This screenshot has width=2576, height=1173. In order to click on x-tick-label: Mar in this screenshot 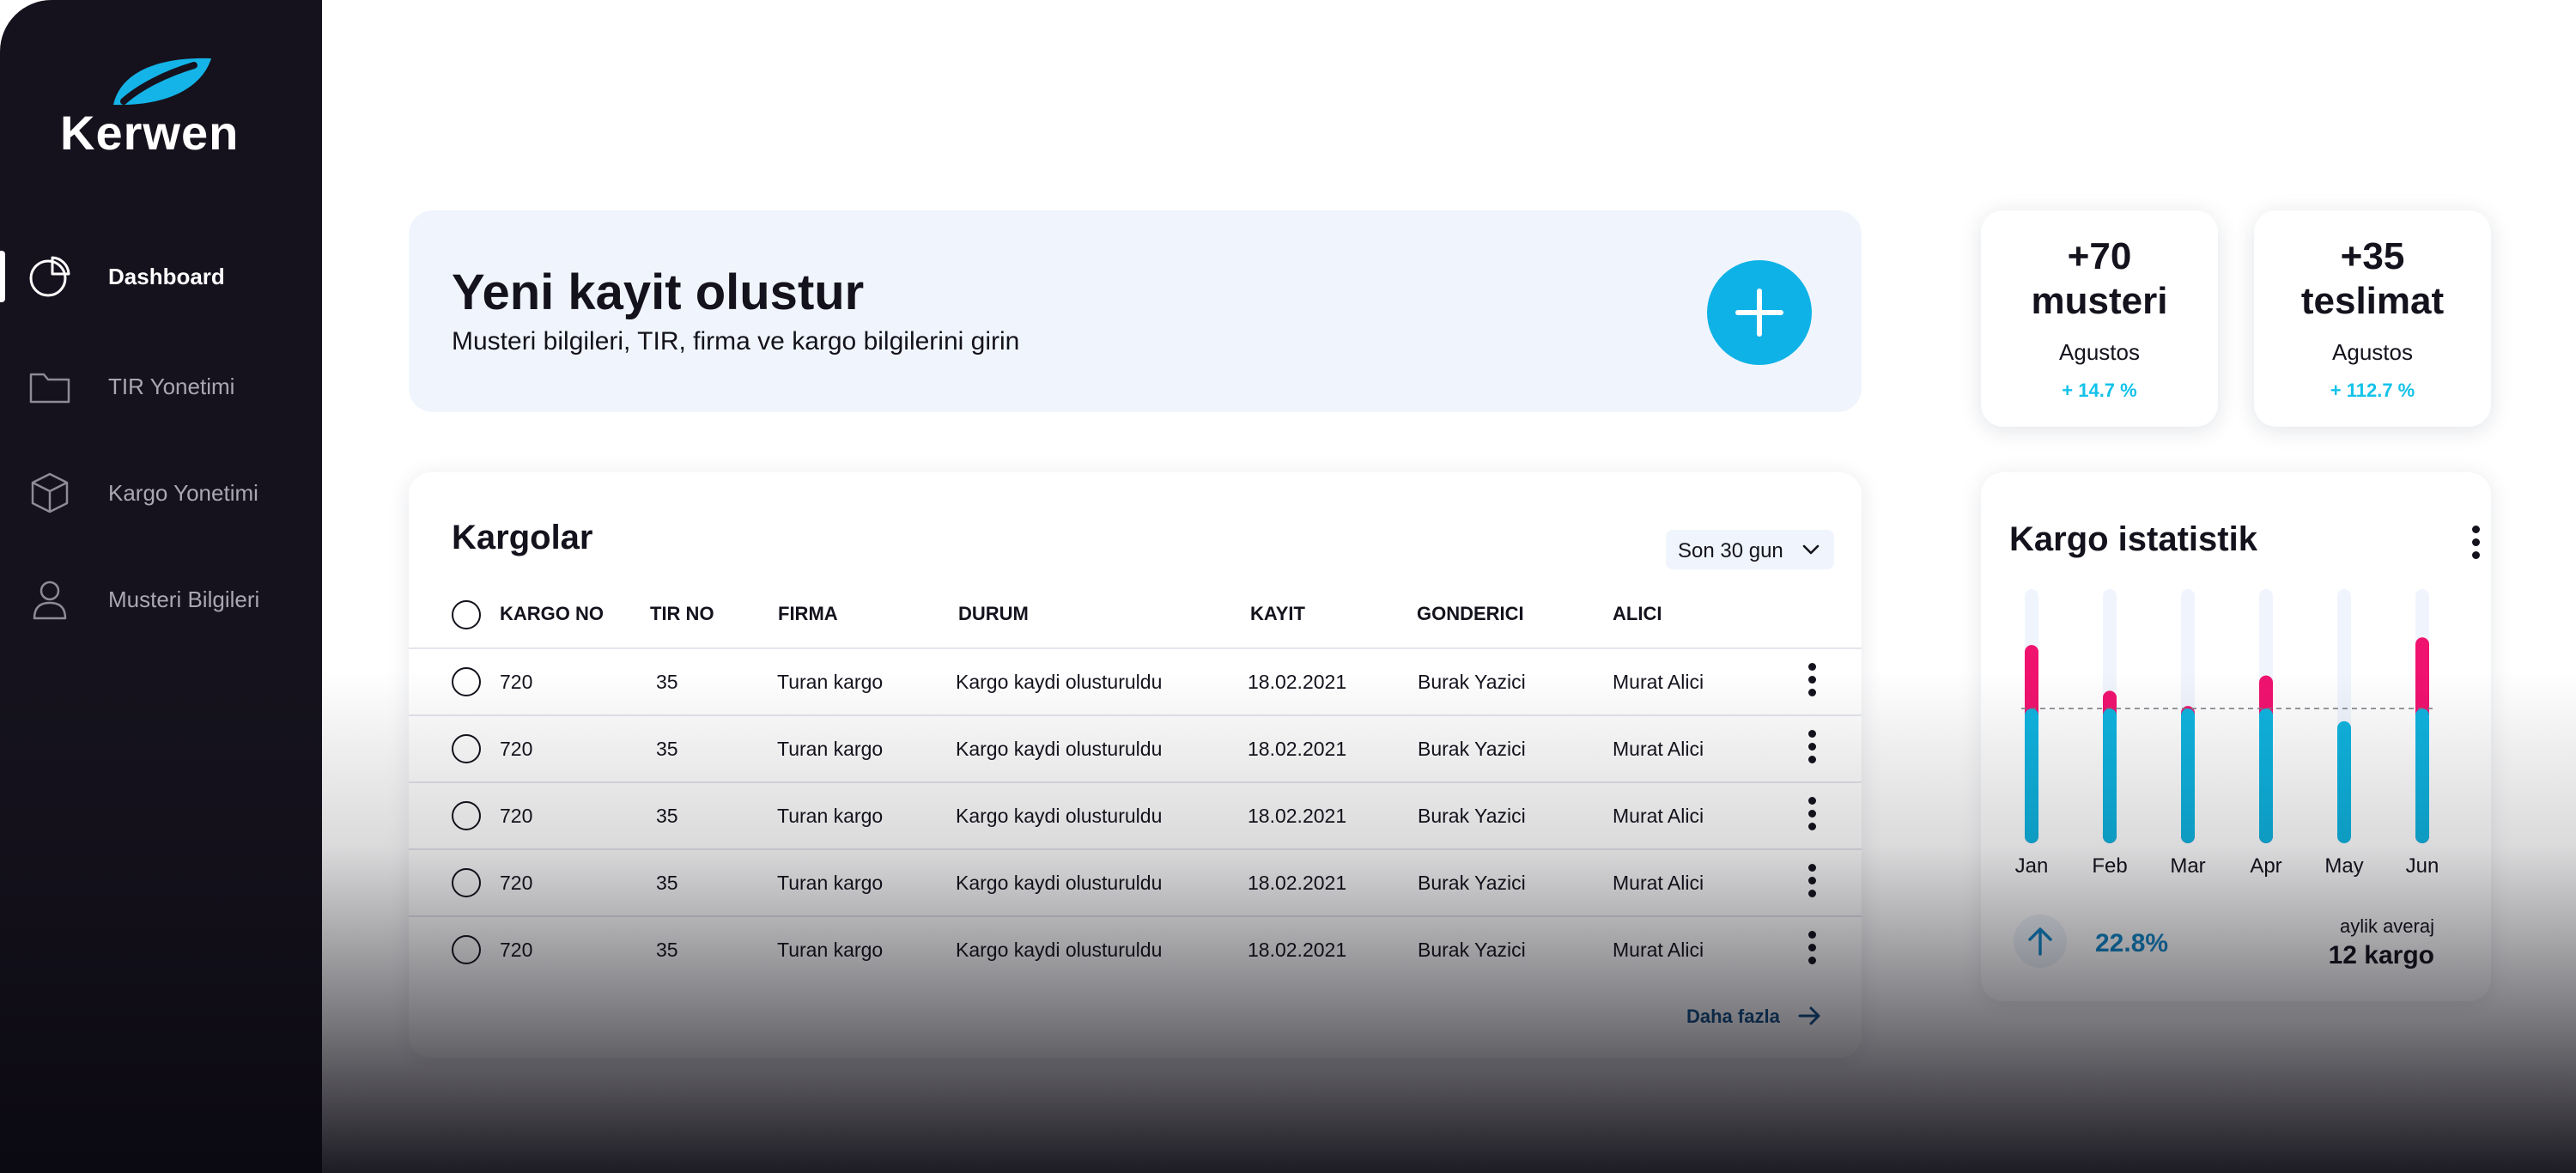, I will do `click(2187, 866)`.